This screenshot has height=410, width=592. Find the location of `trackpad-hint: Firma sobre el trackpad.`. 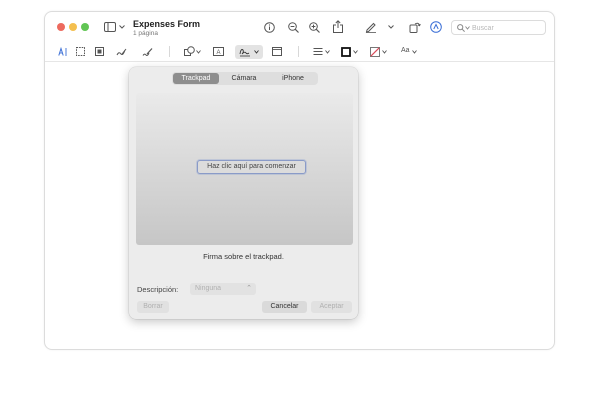

trackpad-hint: Firma sobre el trackpad. is located at coordinates (243, 256).